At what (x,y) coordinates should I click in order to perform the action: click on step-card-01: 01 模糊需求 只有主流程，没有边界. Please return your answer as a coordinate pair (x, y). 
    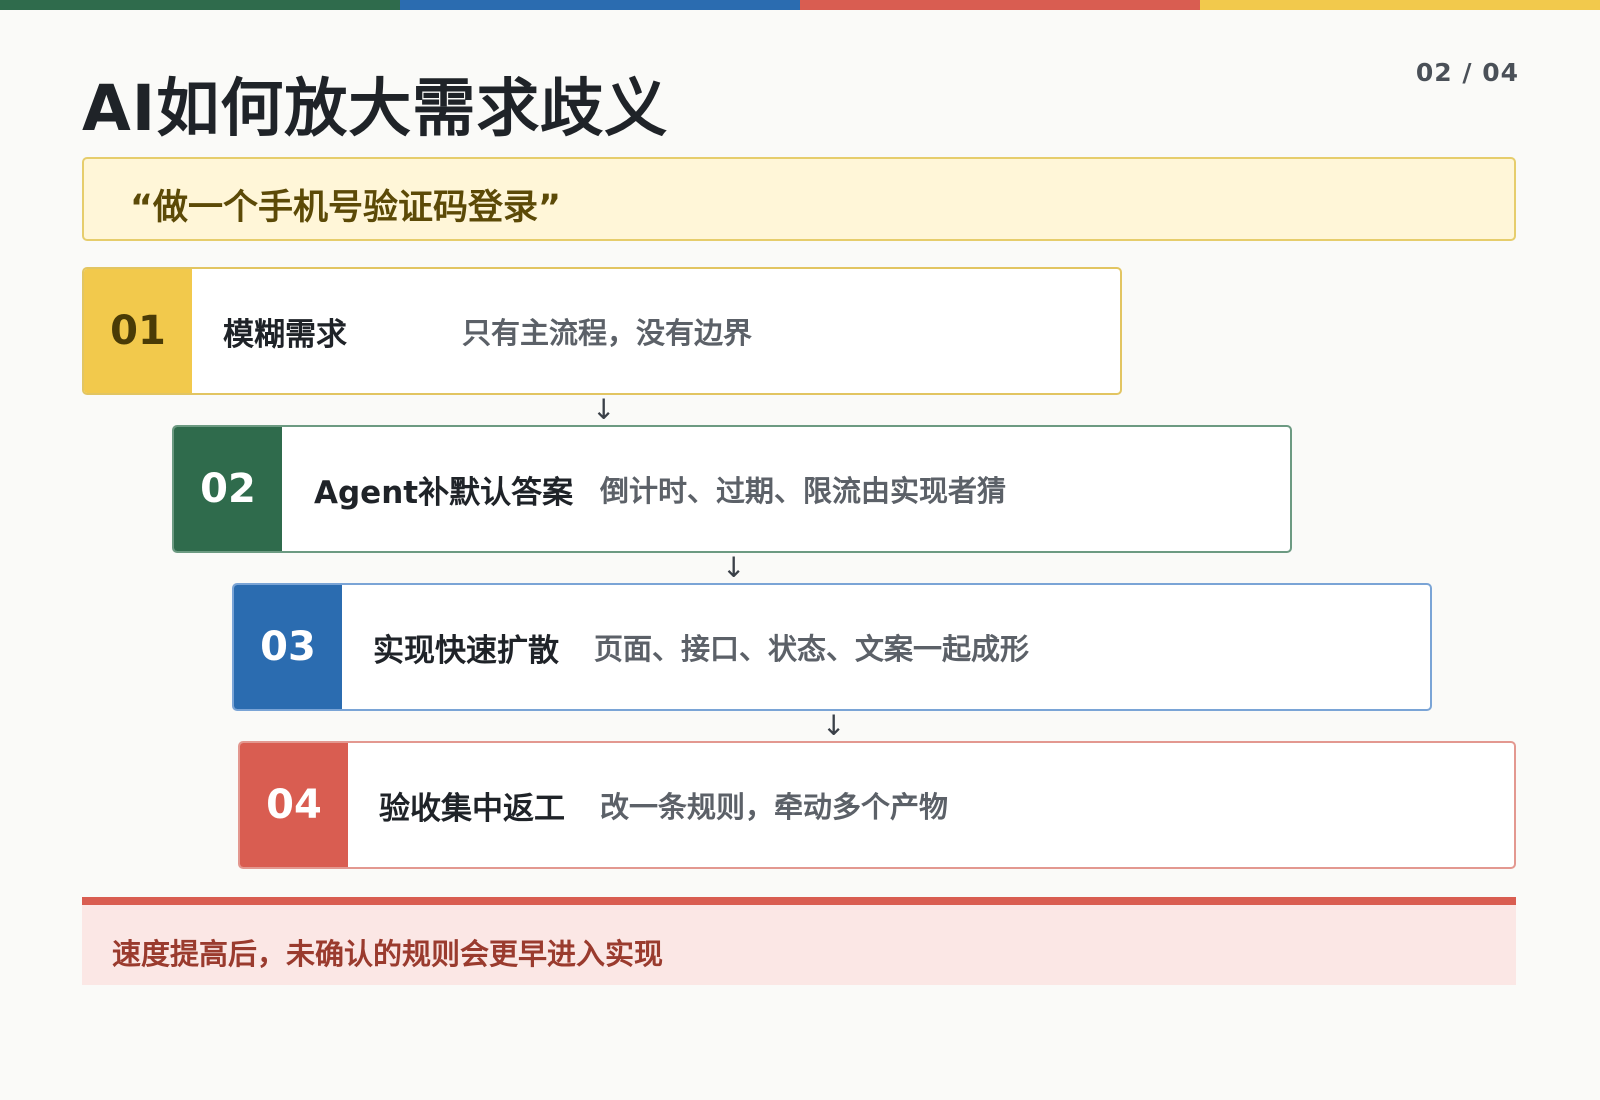
    Looking at the image, I should click on (602, 331).